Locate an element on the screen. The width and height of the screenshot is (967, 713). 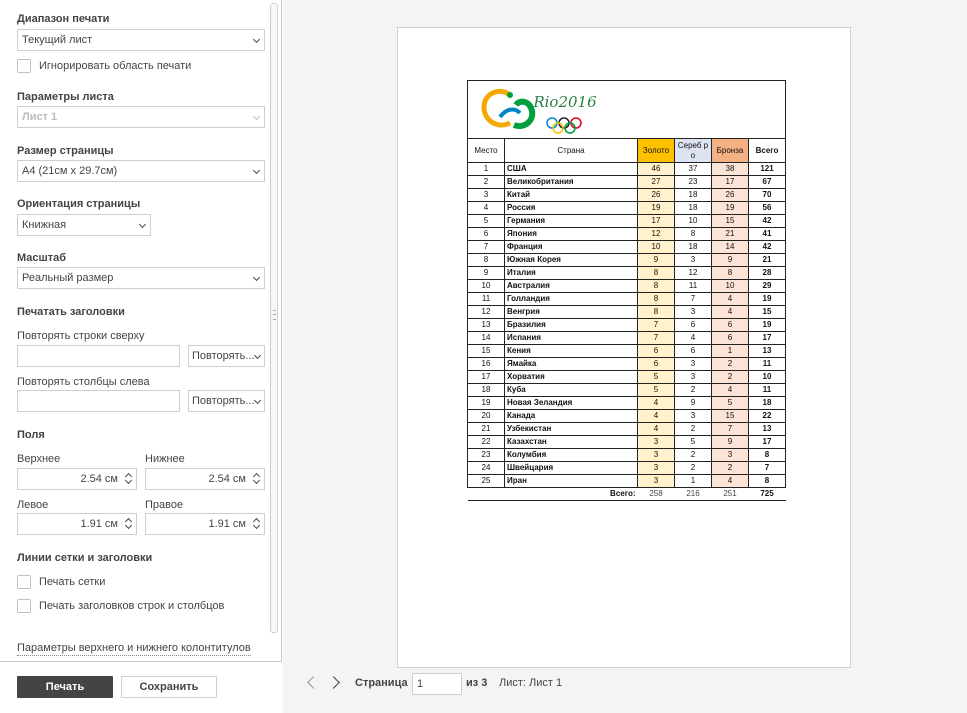
cell-gold: 3 is located at coordinates (656, 455).